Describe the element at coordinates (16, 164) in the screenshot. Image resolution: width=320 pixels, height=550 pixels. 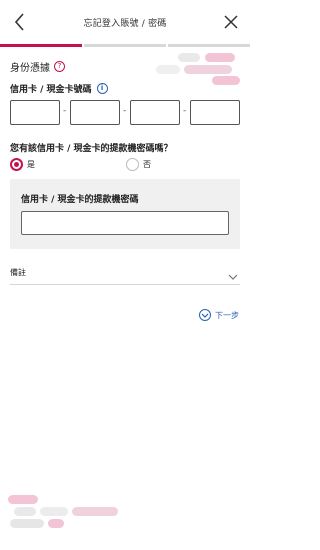
I see `radio-selected-icon` at that location.